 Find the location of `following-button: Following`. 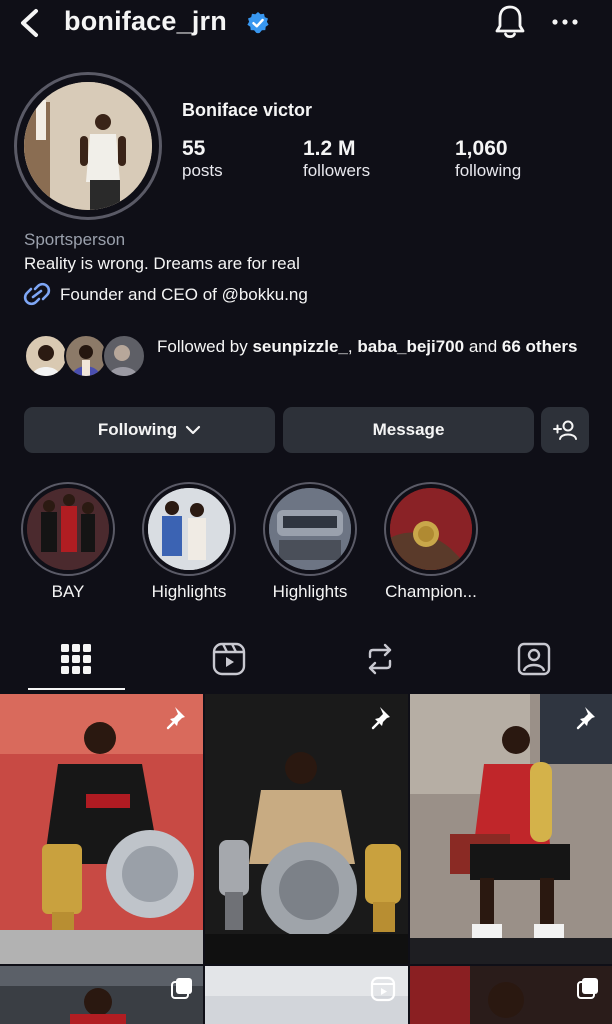

following-button: Following is located at coordinates (149, 430).